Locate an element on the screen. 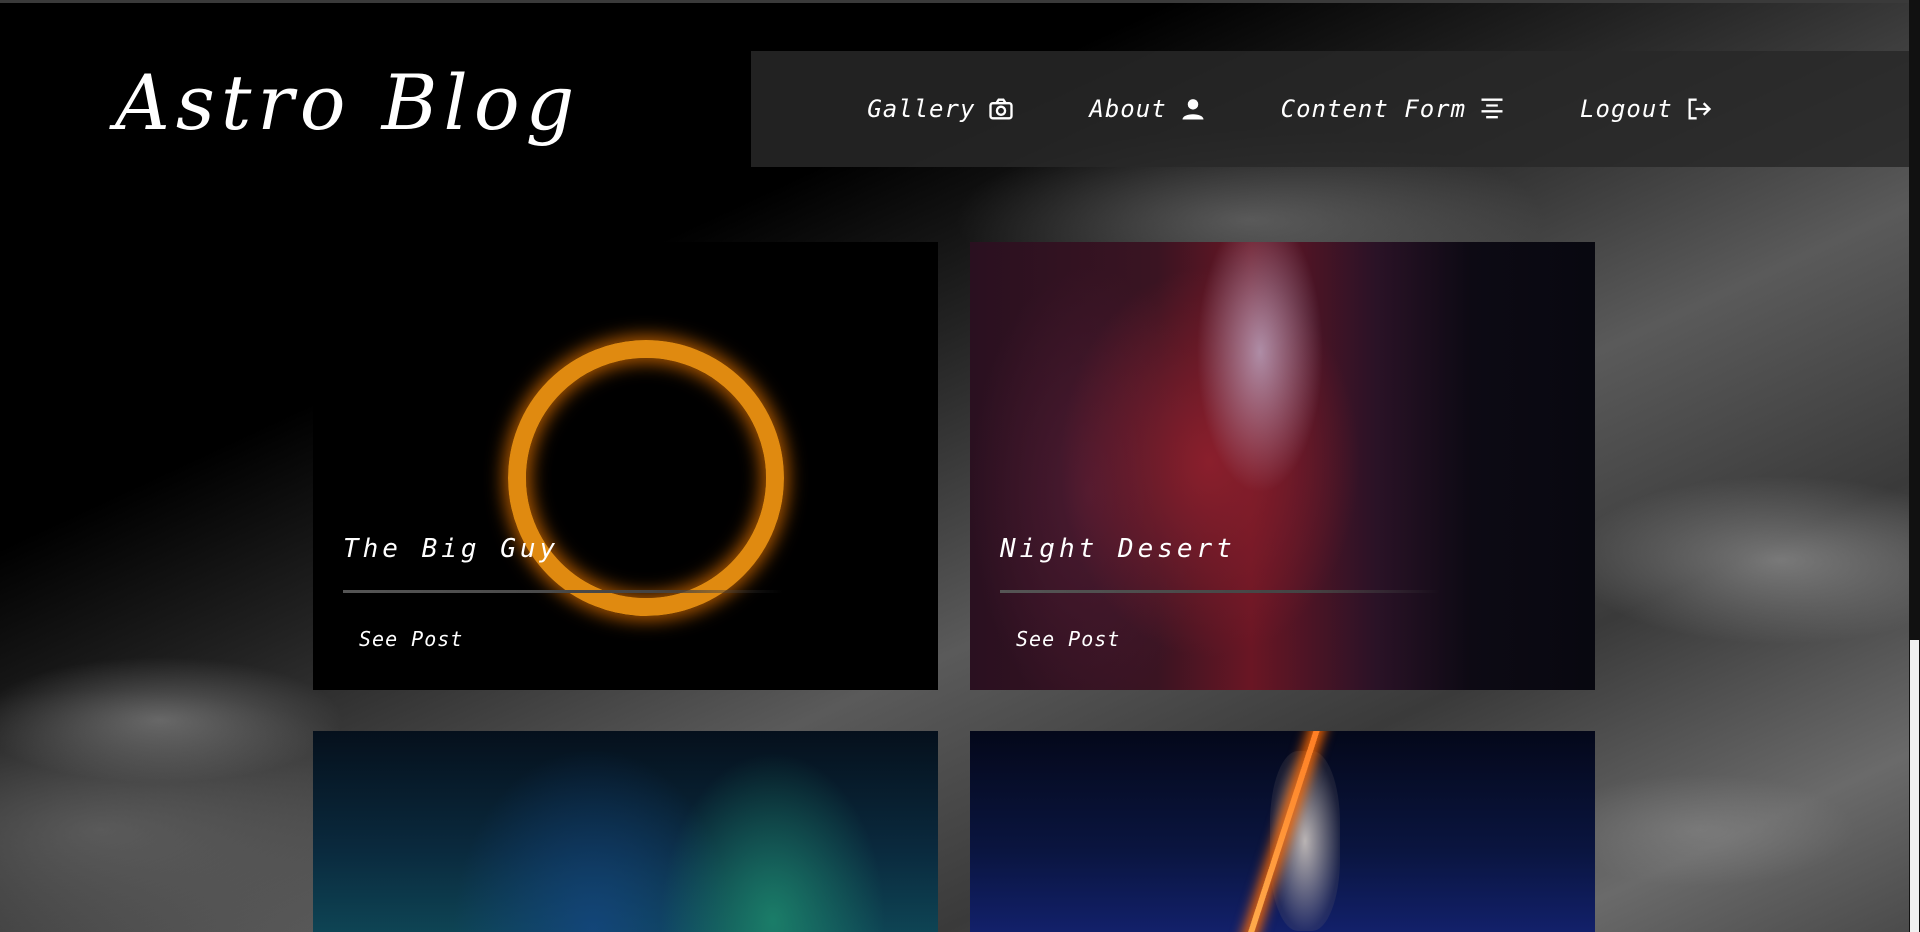 This screenshot has width=1920, height=932. nav-item-about: About is located at coordinates (1147, 109).